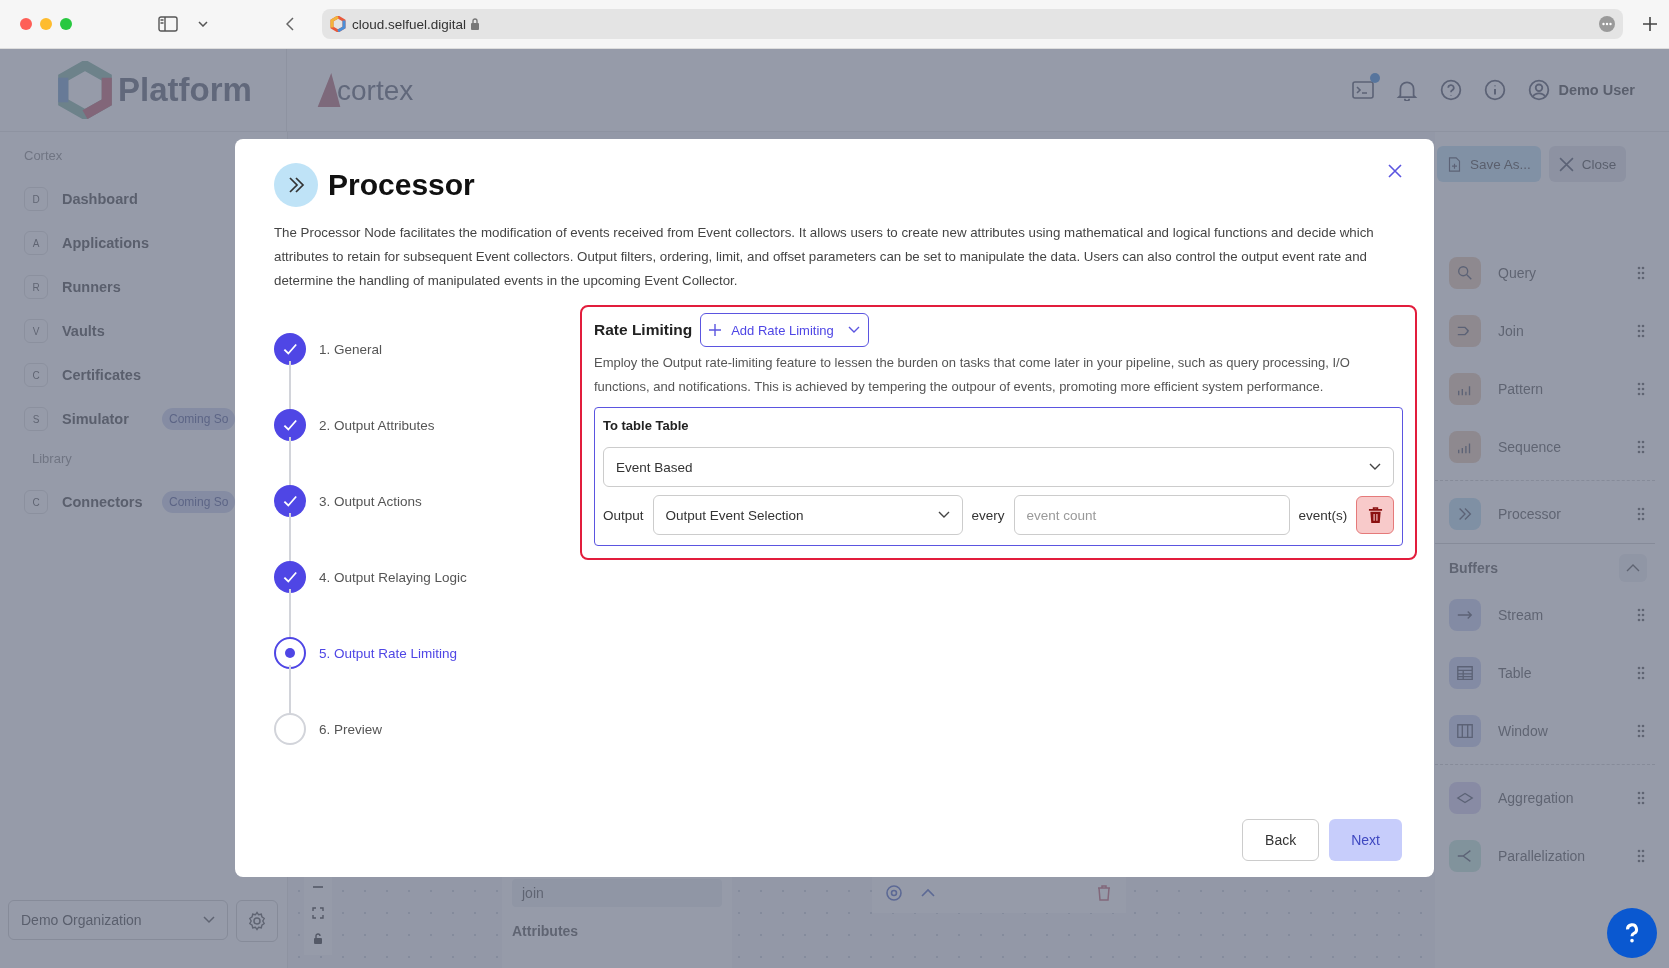 The image size is (1669, 968). I want to click on query-icon, so click(1465, 273).